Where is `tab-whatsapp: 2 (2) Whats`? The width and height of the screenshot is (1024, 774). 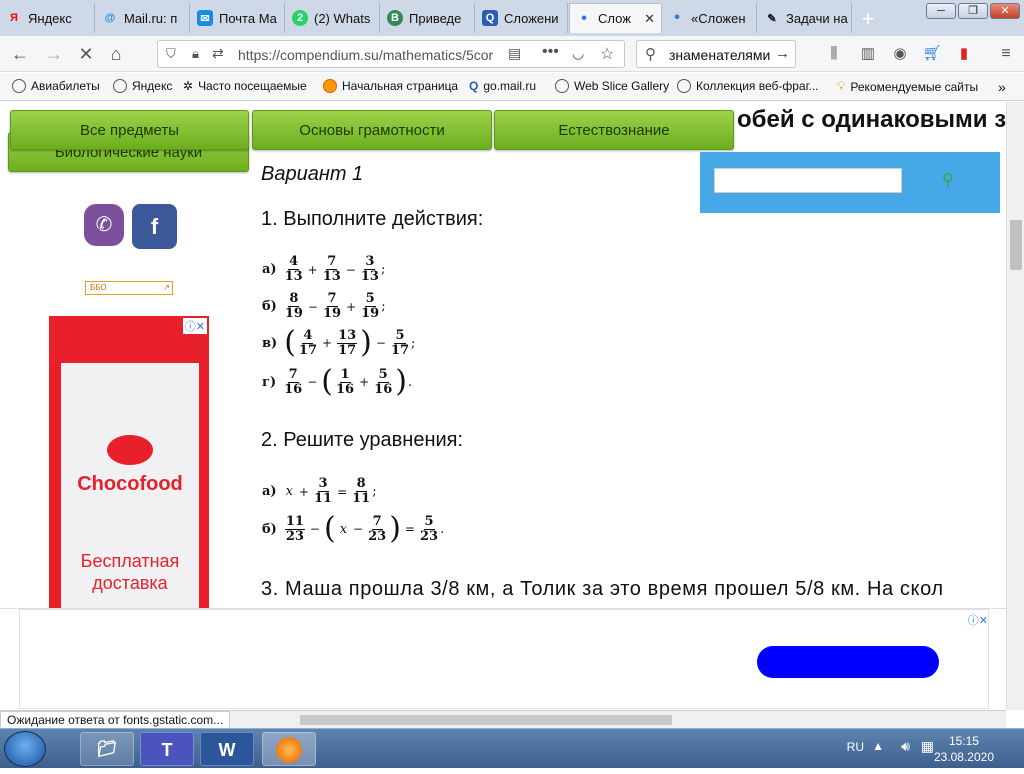 tab-whatsapp: 2 (2) Whats is located at coordinates (333, 18).